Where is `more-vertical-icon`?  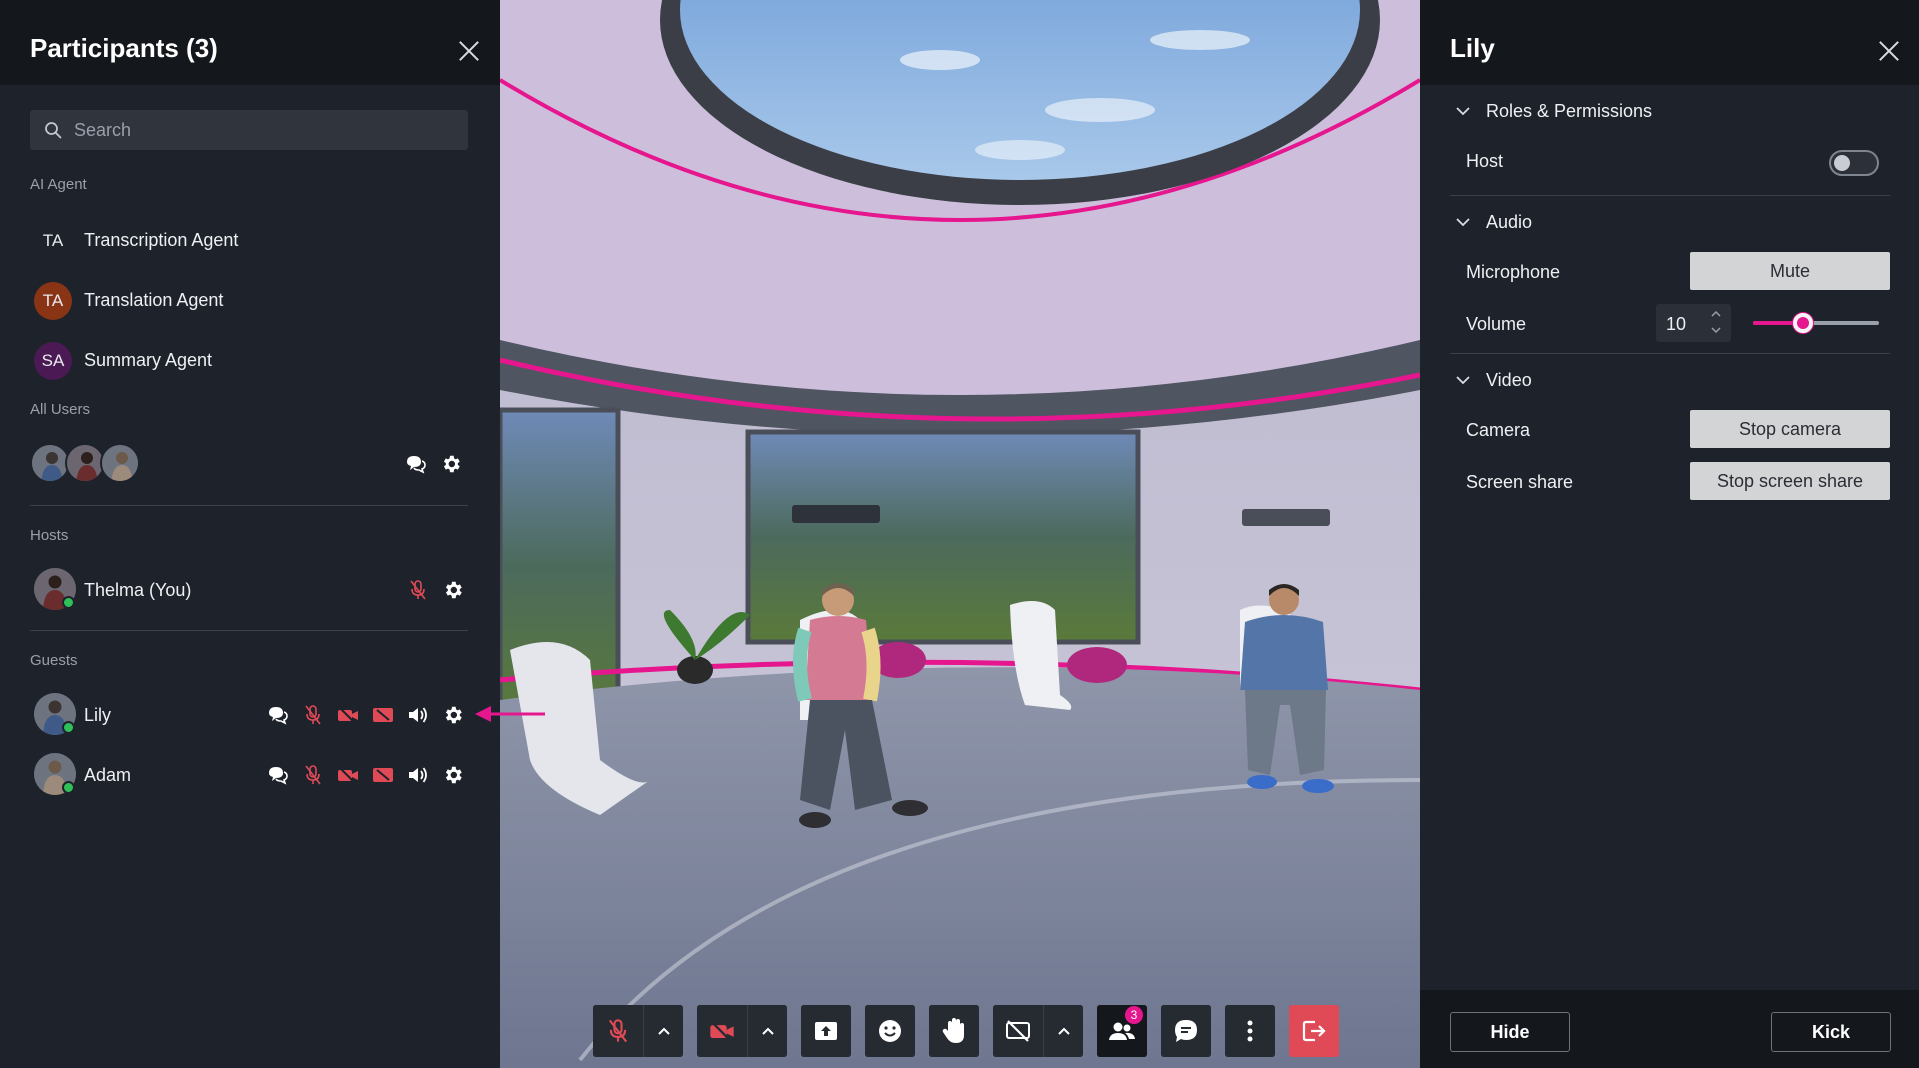
more-vertical-icon is located at coordinates (1250, 1031).